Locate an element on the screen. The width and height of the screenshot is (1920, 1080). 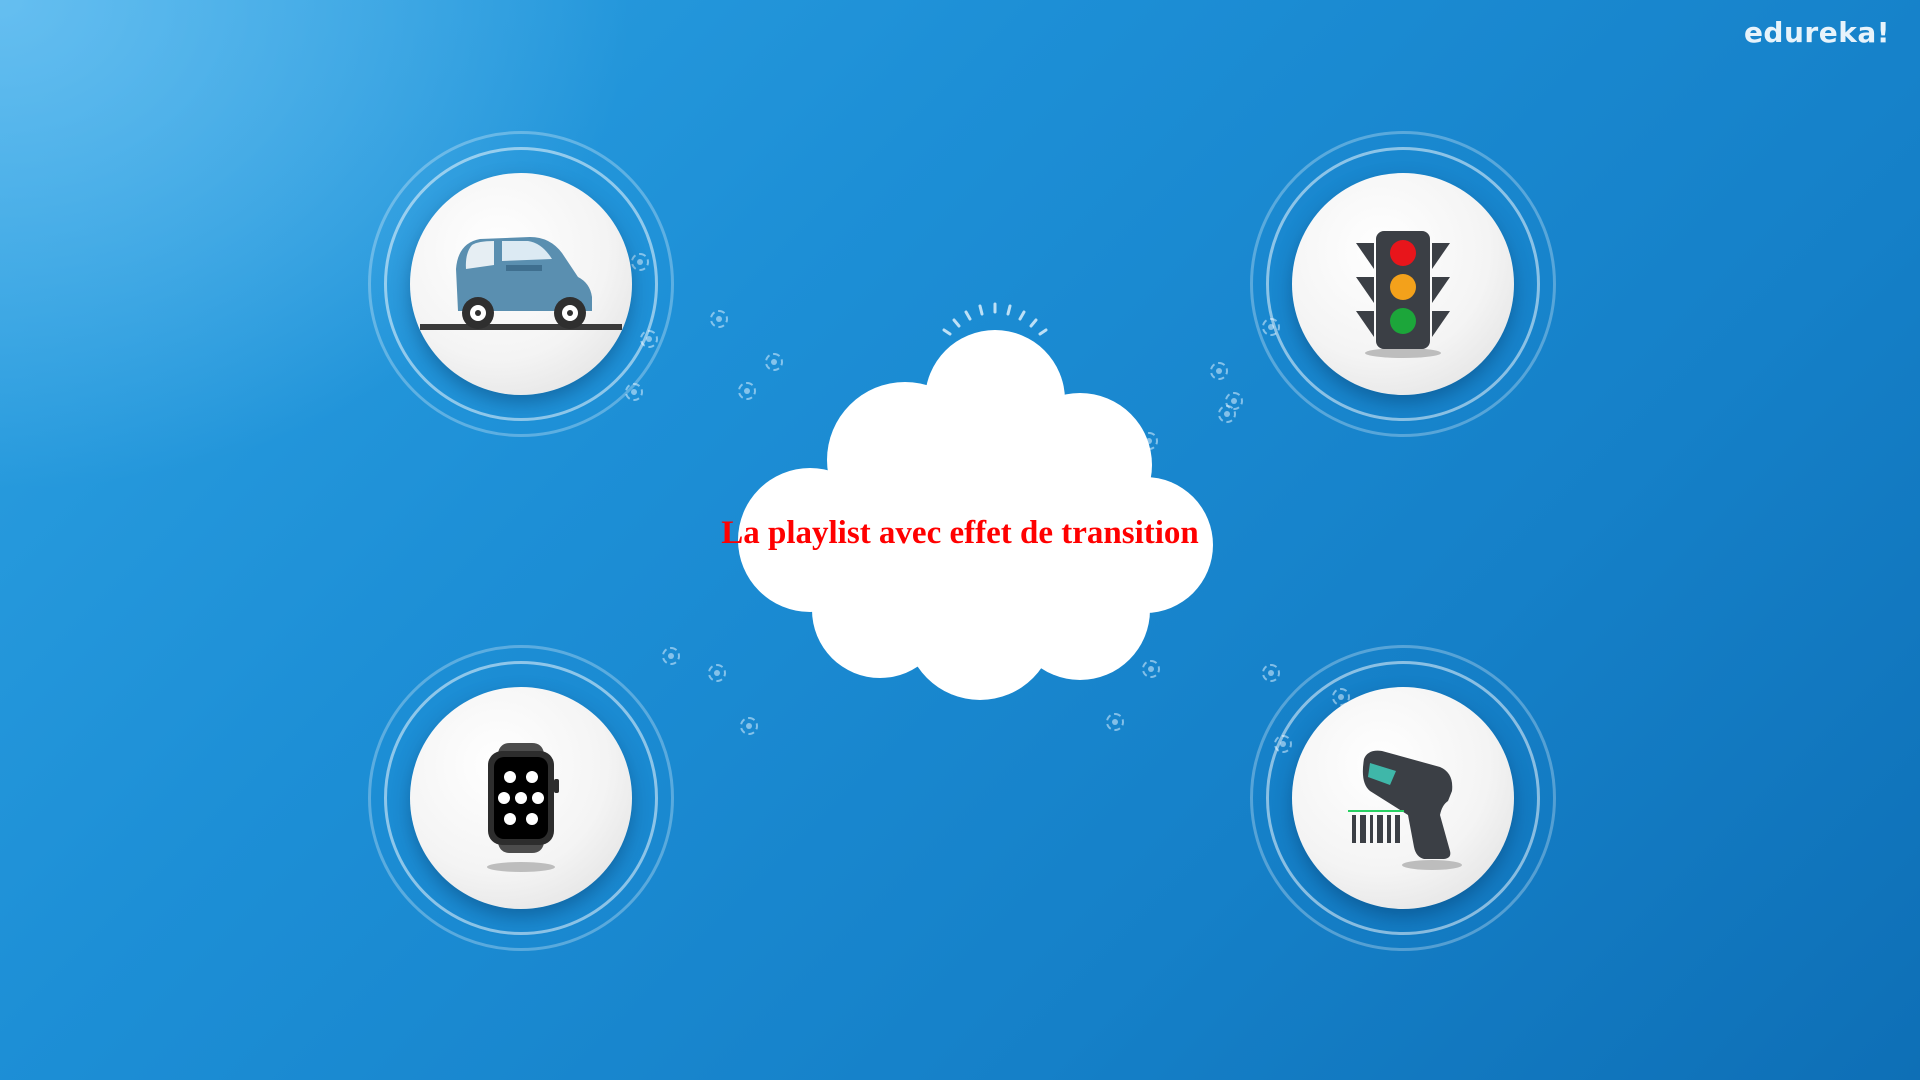
smartwatch-orb is located at coordinates (521, 798).